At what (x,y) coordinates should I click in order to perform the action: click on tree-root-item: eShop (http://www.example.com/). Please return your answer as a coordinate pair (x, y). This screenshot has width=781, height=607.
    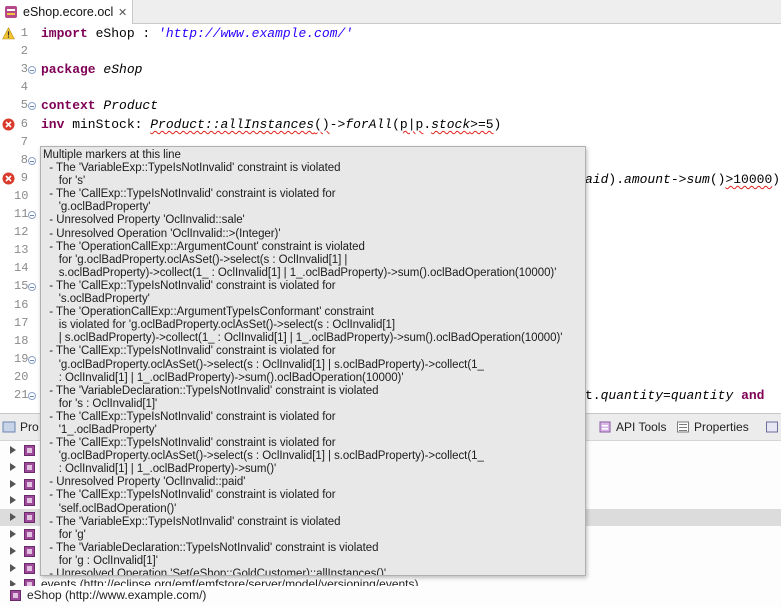
    Looking at the image, I should click on (390, 595).